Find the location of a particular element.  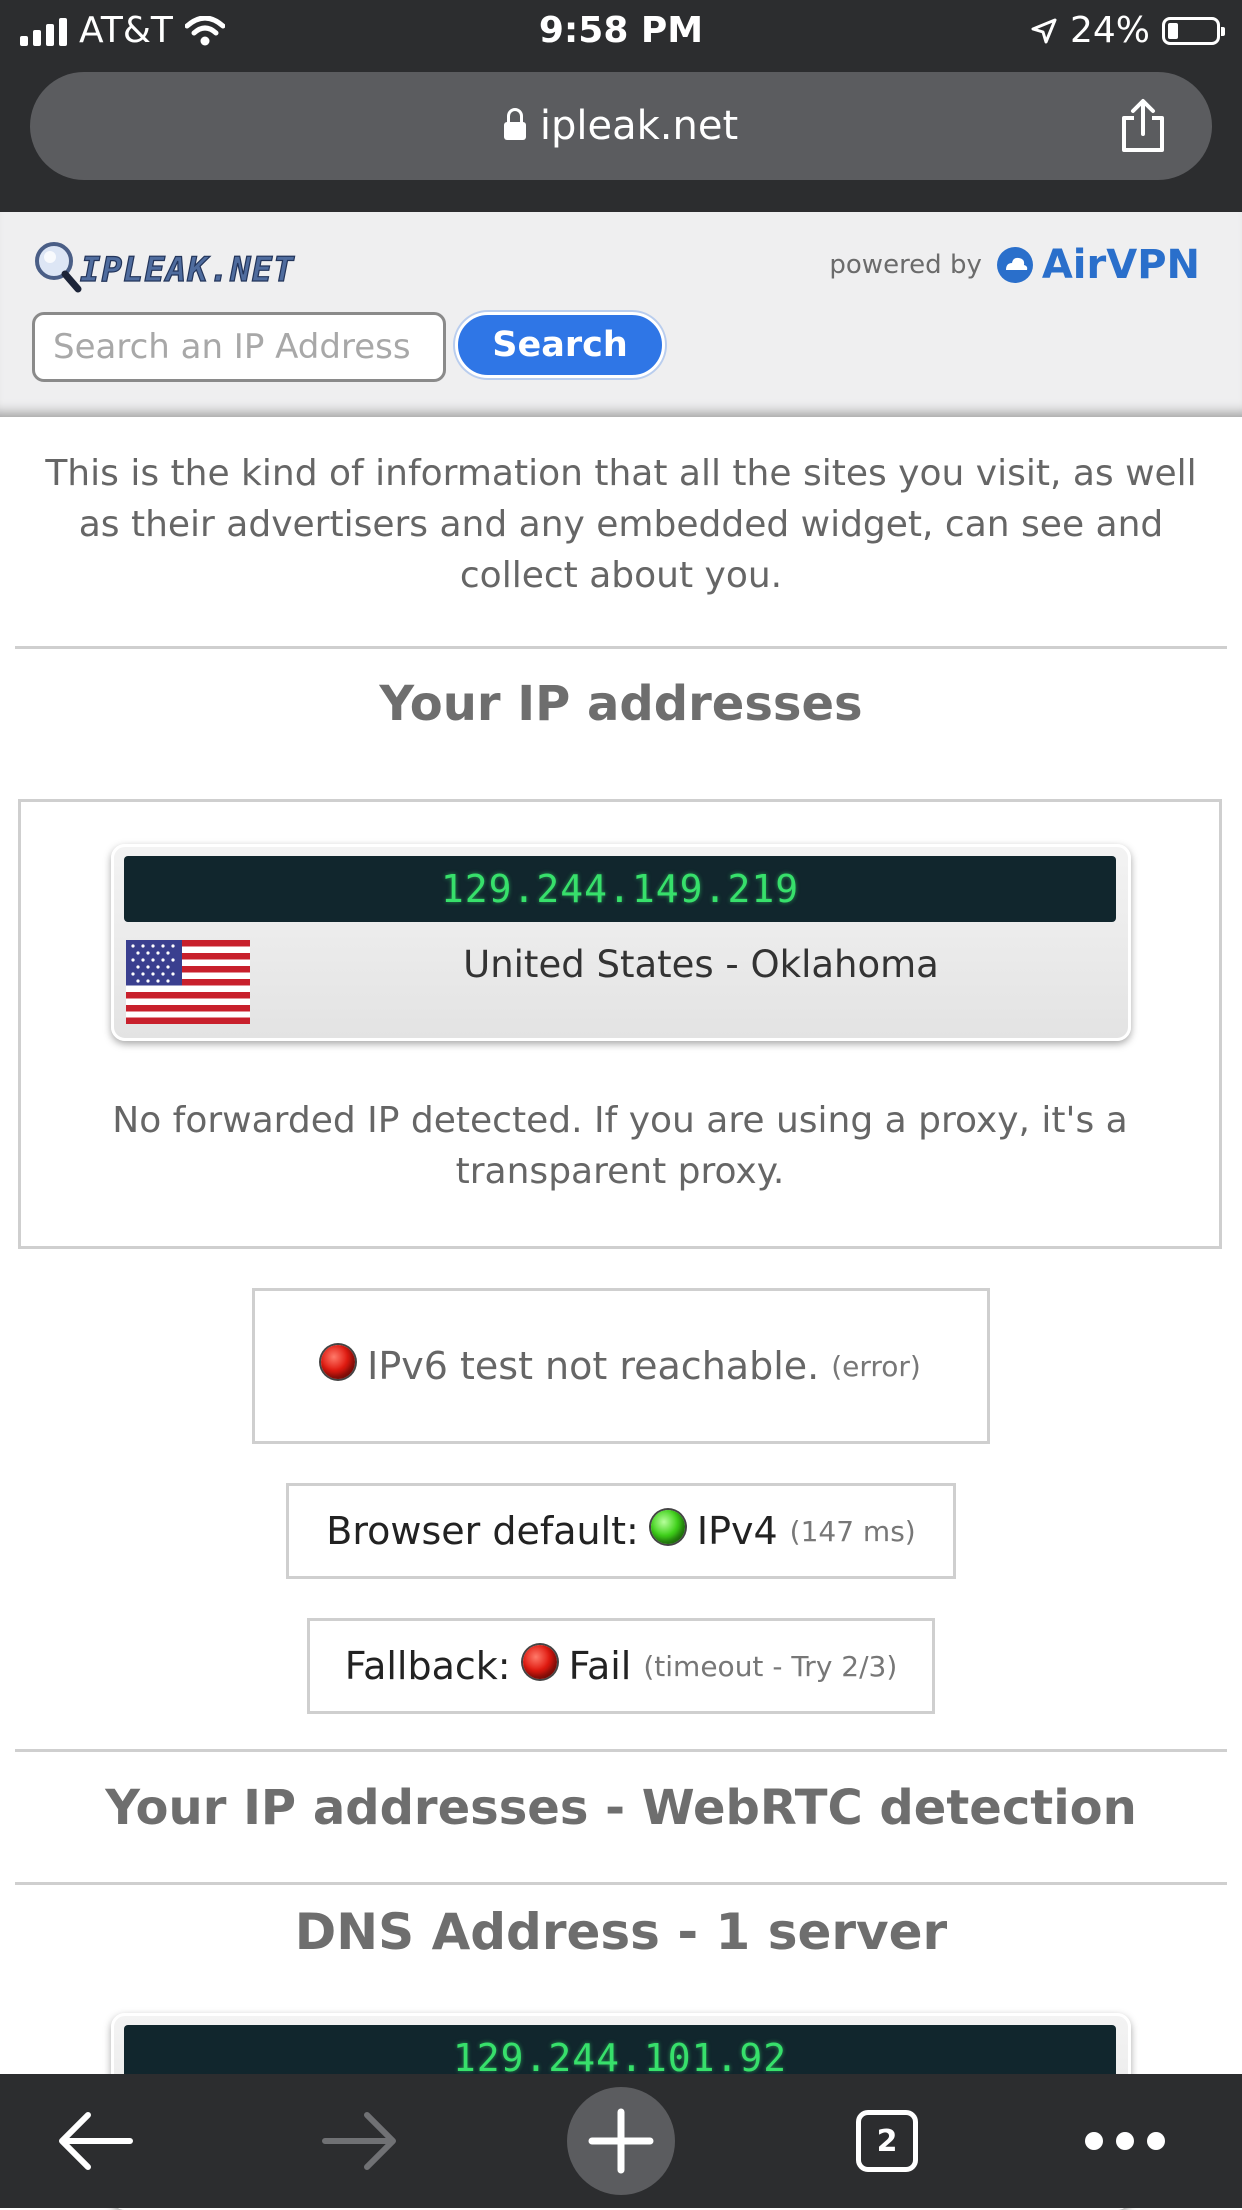

battery-percent: 24% is located at coordinates (1109, 30).